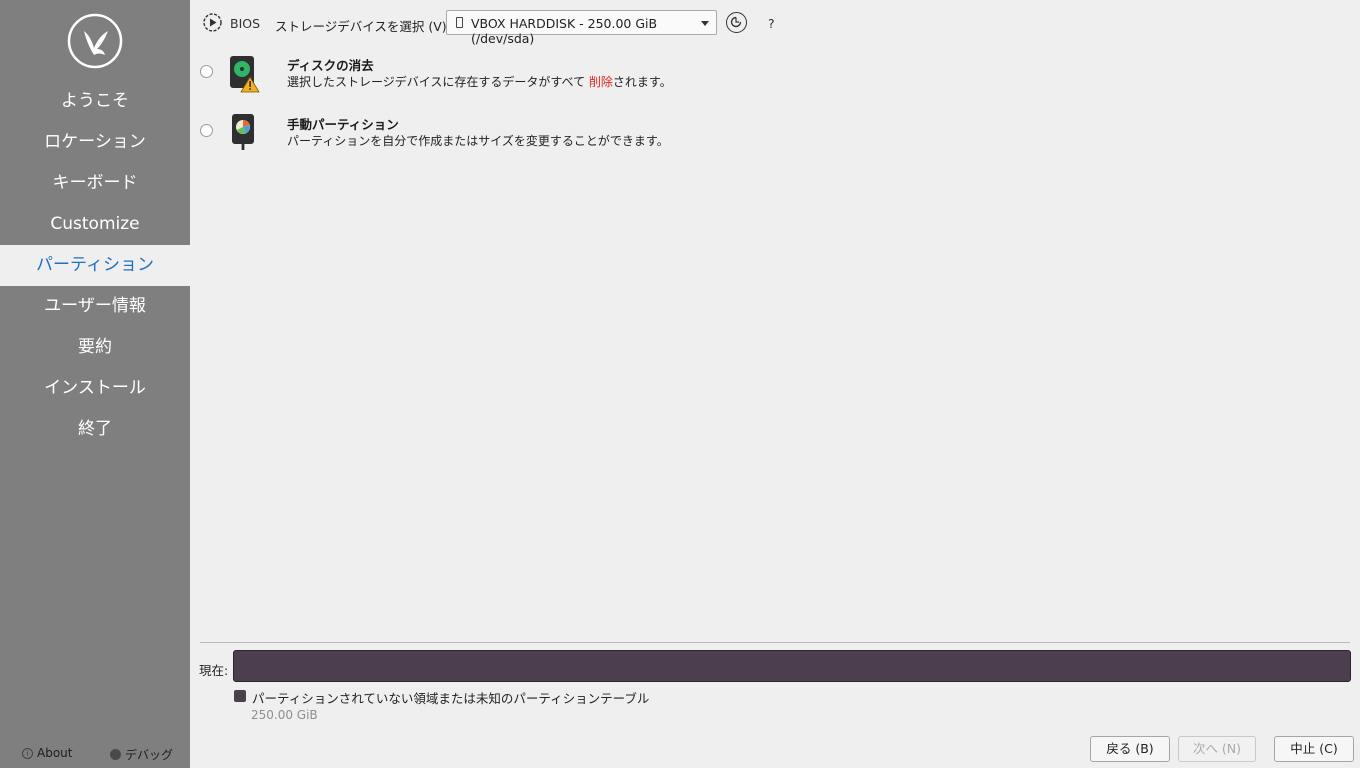  What do you see at coordinates (478, 141) in the screenshot?
I see `manual-partition-description: パーティションを自分で作成またはサイズを変更することができます。` at bounding box center [478, 141].